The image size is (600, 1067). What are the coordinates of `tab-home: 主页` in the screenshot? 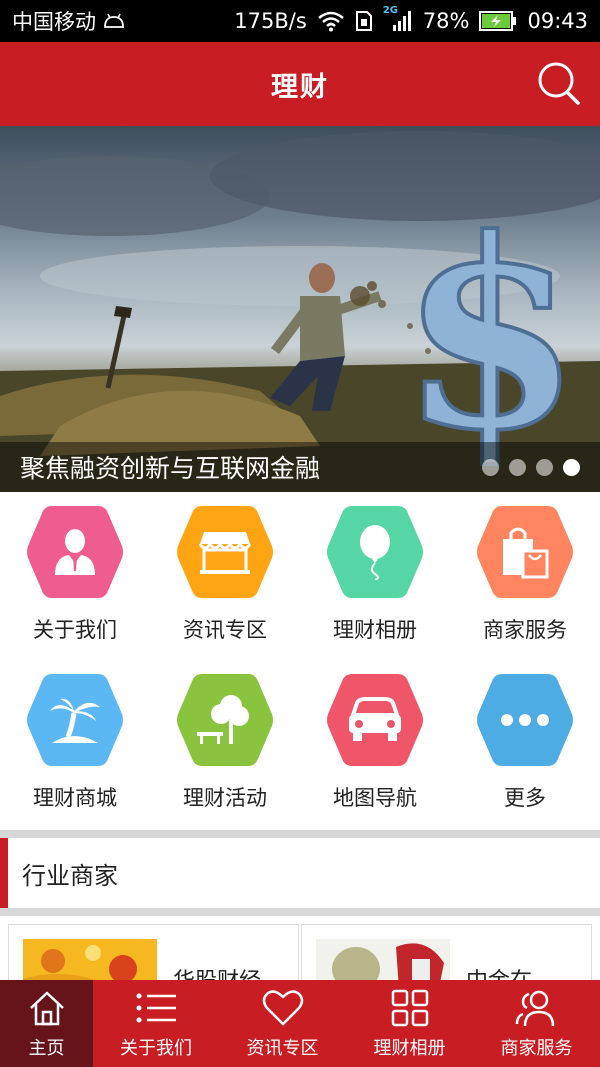 It's located at (46, 1023).